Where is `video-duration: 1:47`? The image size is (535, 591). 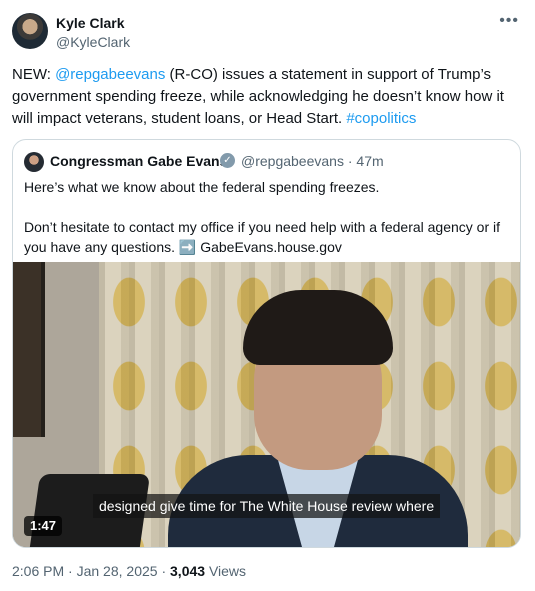 video-duration: 1:47 is located at coordinates (43, 526).